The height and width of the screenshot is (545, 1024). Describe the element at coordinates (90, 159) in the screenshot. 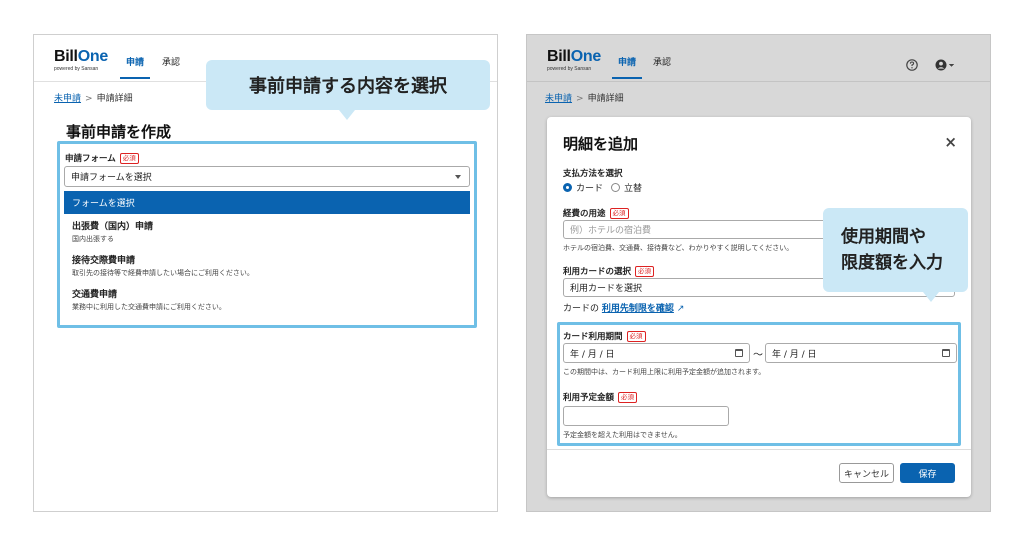

I see `form-label-text: 申請フォーム` at that location.